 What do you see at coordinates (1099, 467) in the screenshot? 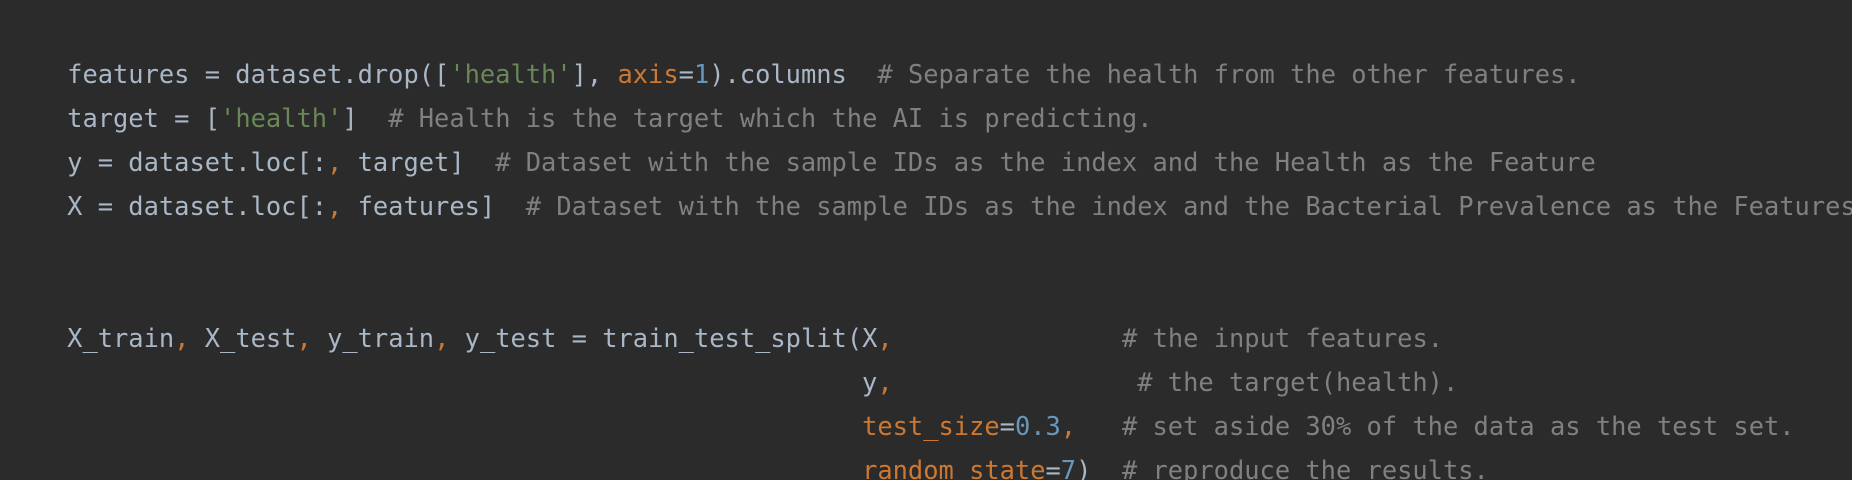
I see `code-token: )` at bounding box center [1099, 467].